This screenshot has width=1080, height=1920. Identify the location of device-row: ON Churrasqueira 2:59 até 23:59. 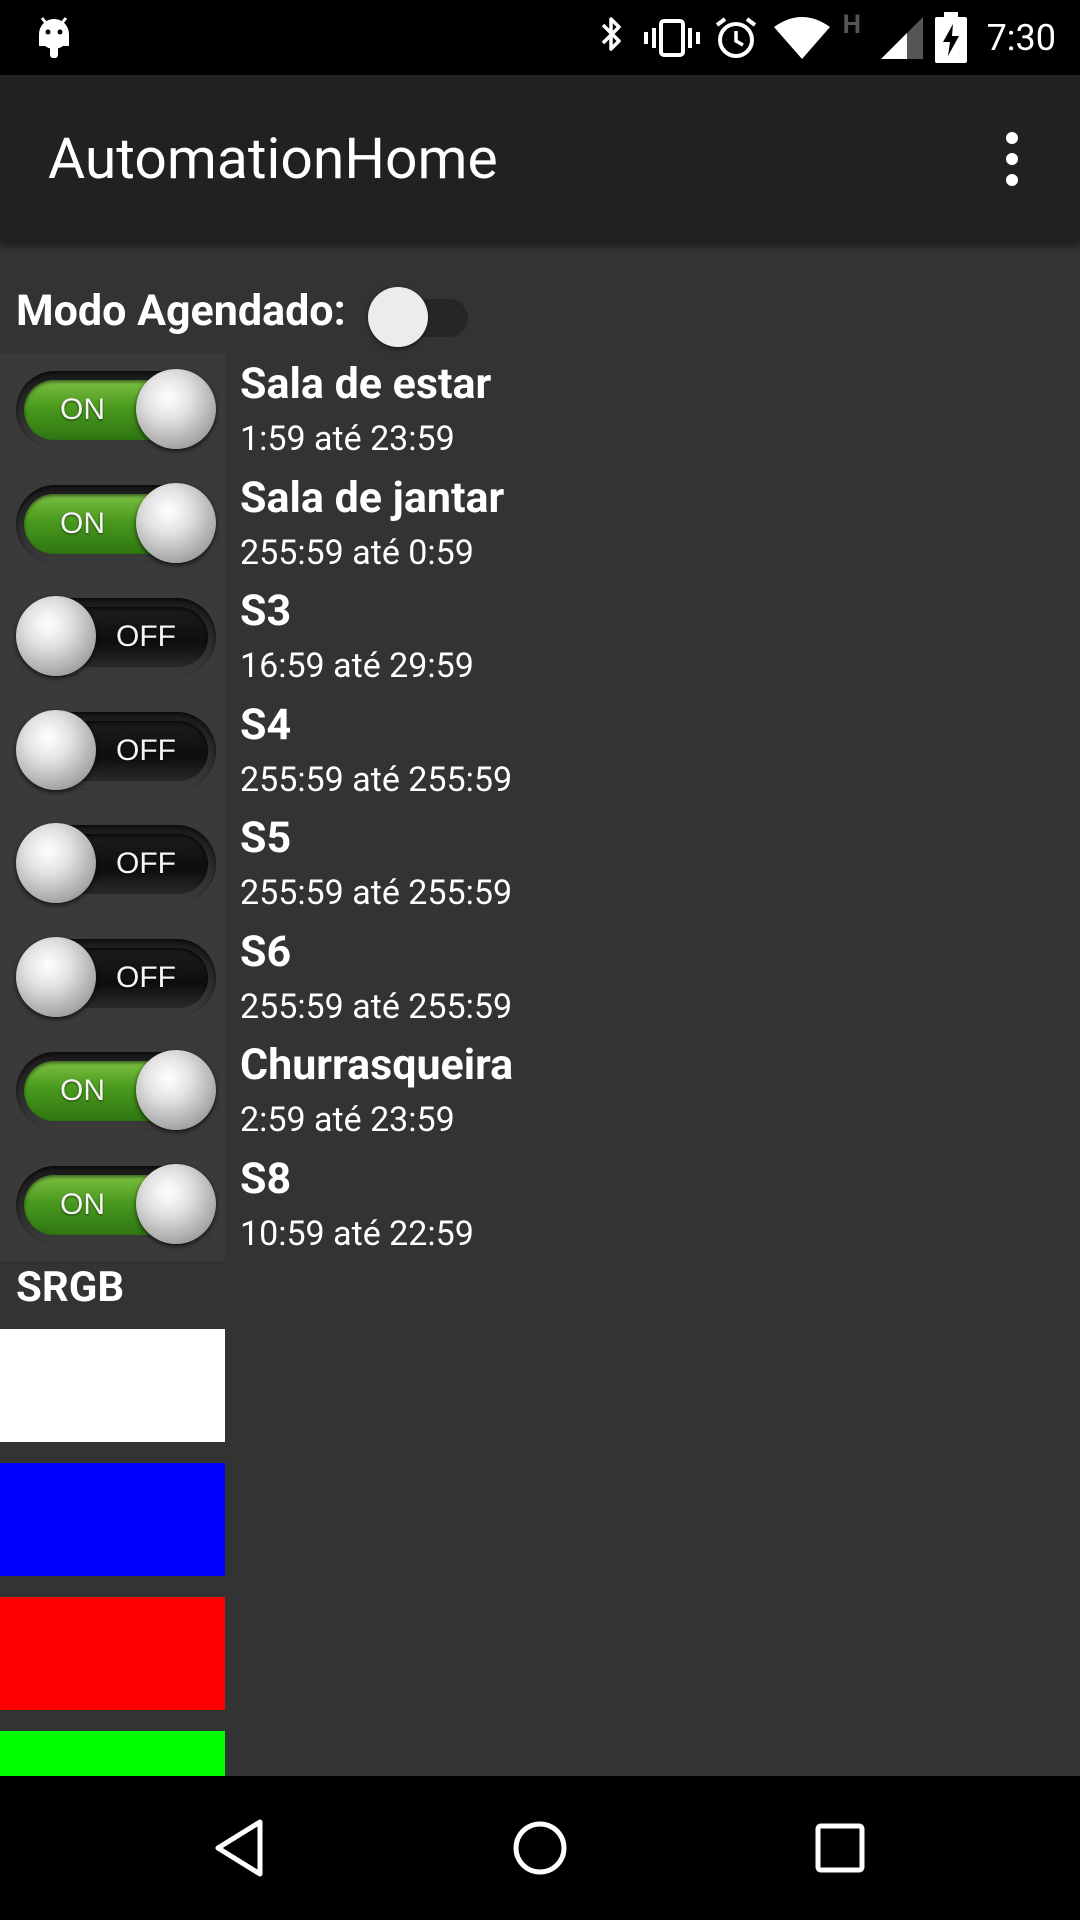
(540, 1091).